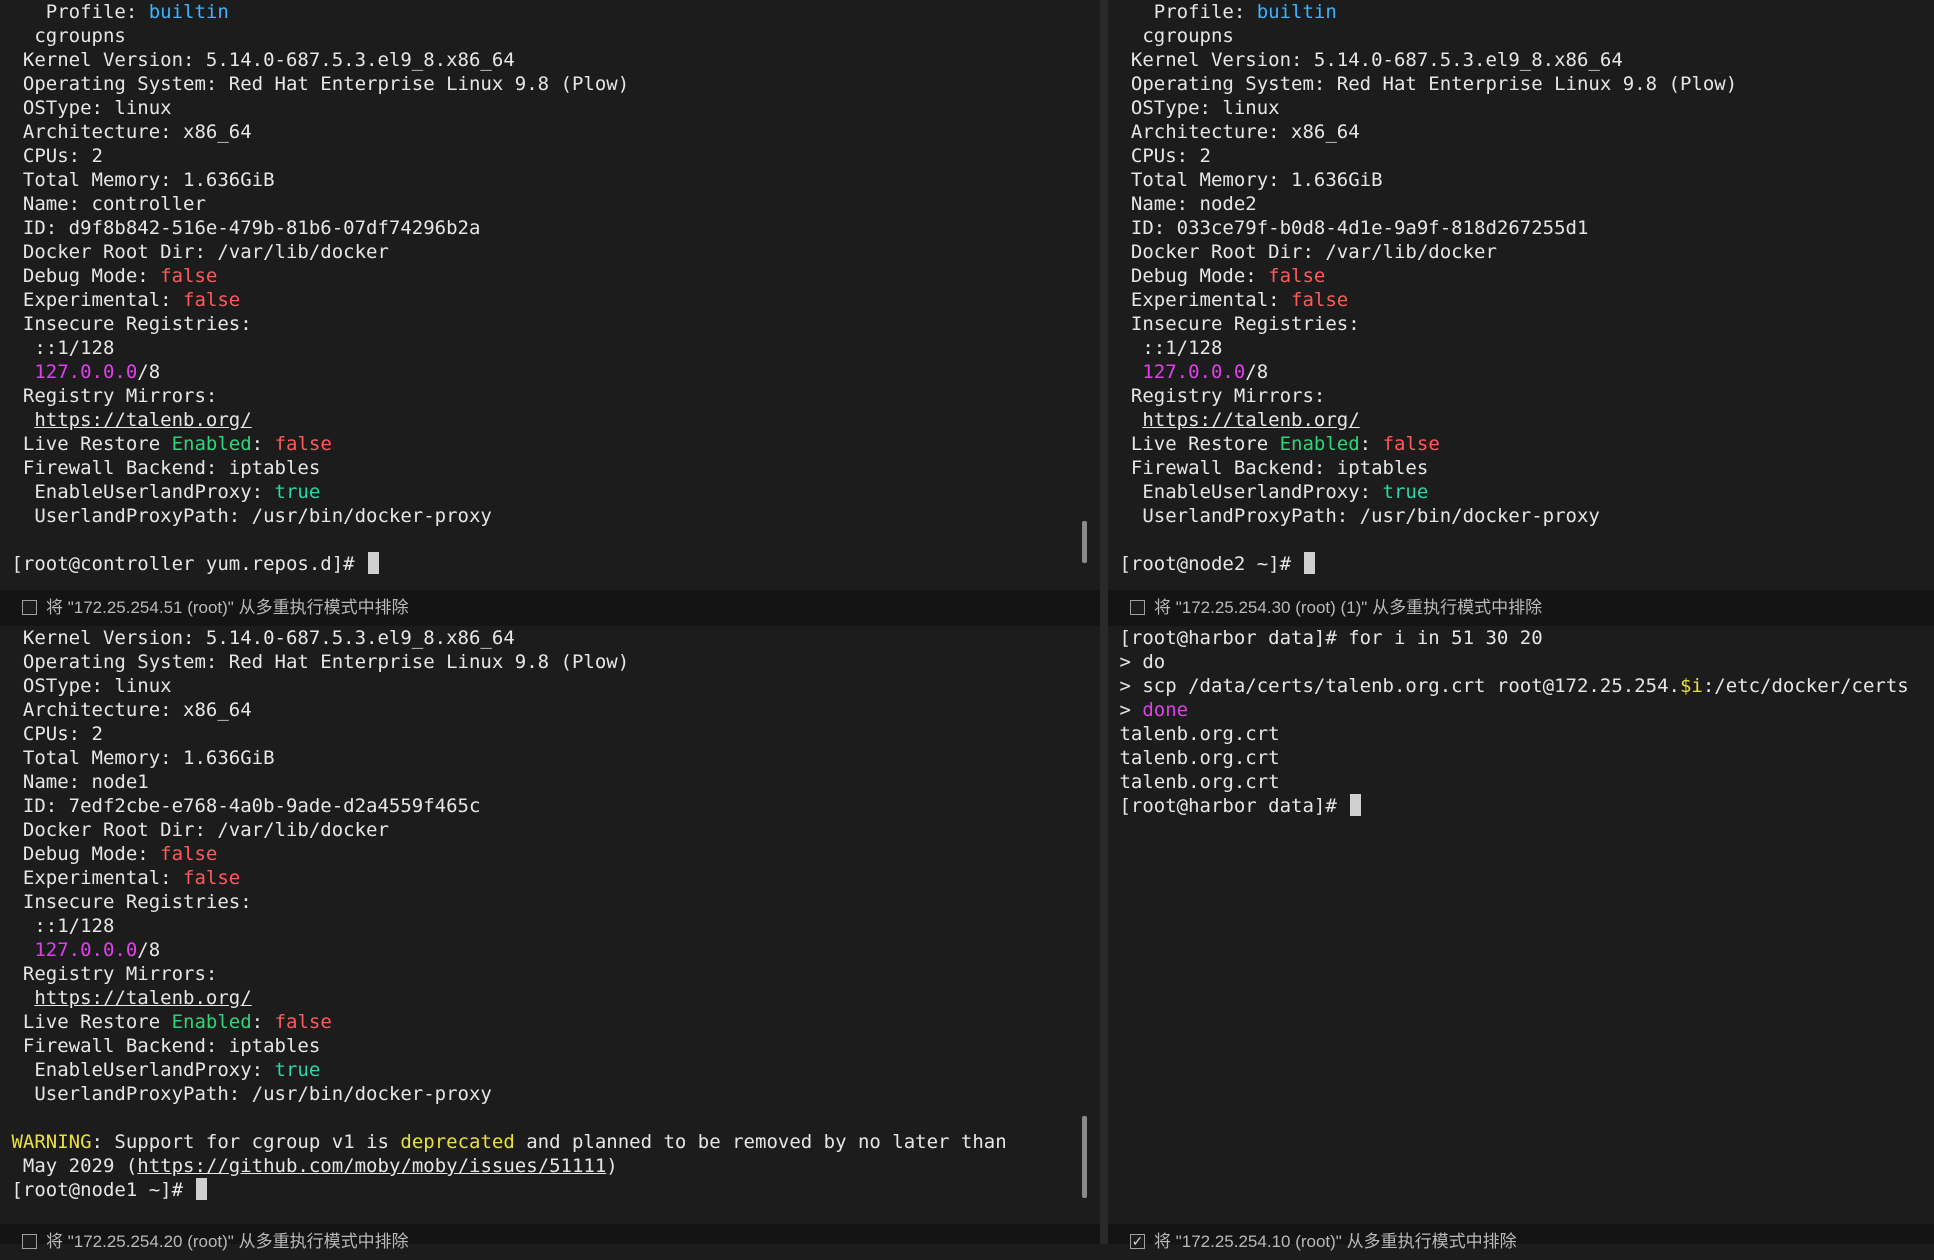 Image resolution: width=1934 pixels, height=1260 pixels. I want to click on terminal-text: [root@harbor data]#, so click(1228, 806).